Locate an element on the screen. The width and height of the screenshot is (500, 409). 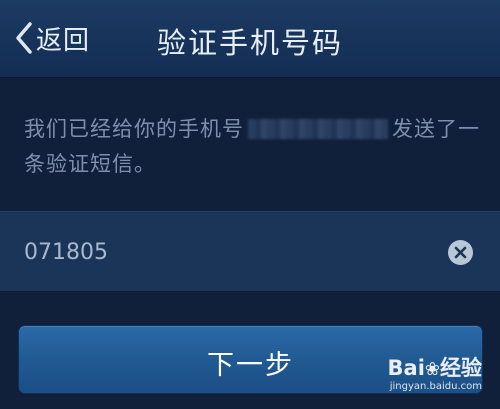
clear-button is located at coordinates (460, 252).